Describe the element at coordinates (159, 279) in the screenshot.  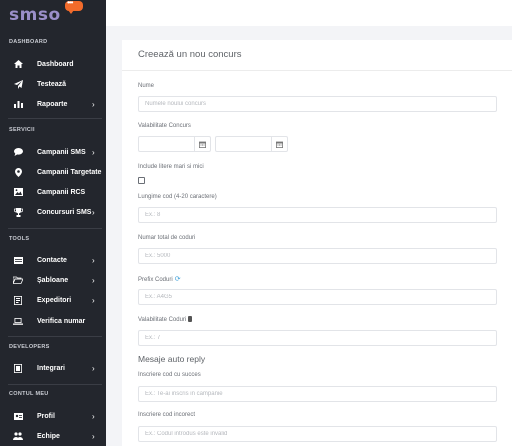
I see `prefix-coduri-label: Prefix Coduri ⟳` at that location.